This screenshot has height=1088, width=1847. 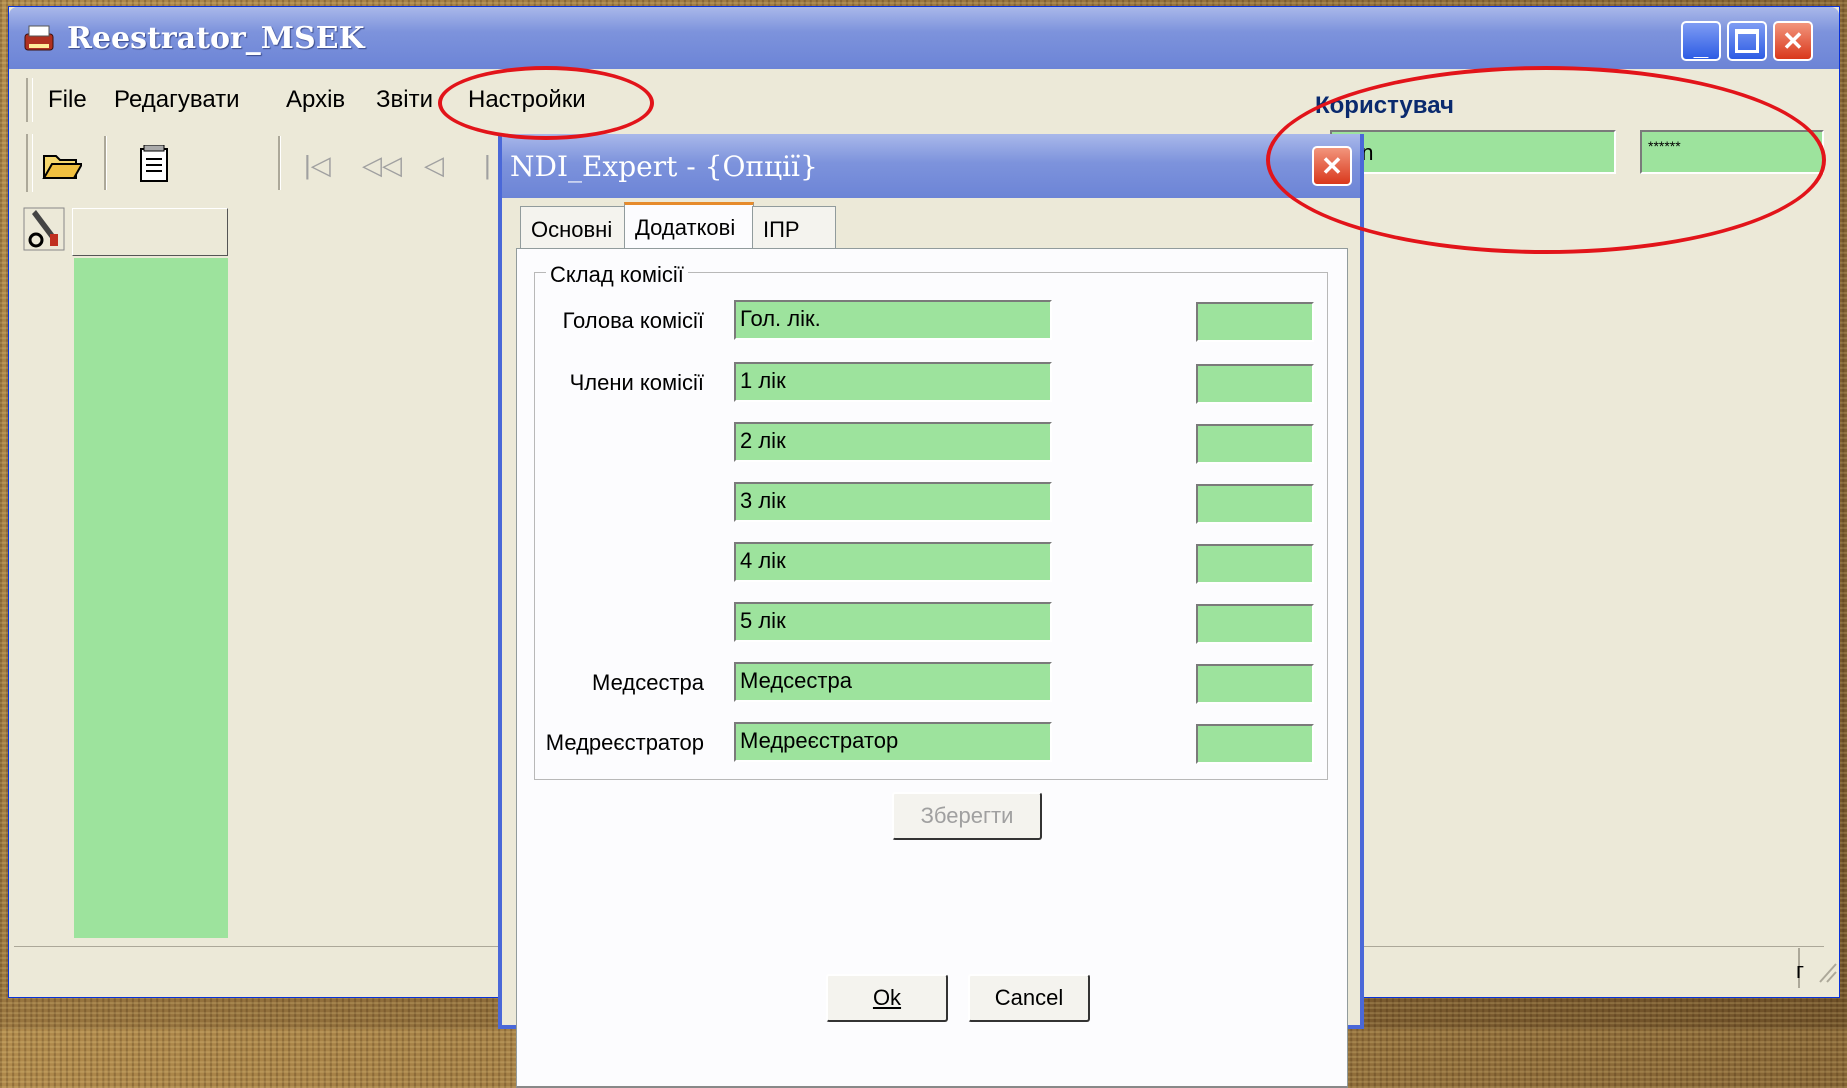 I want to click on toolbar-more-icon: |, so click(x=487, y=165).